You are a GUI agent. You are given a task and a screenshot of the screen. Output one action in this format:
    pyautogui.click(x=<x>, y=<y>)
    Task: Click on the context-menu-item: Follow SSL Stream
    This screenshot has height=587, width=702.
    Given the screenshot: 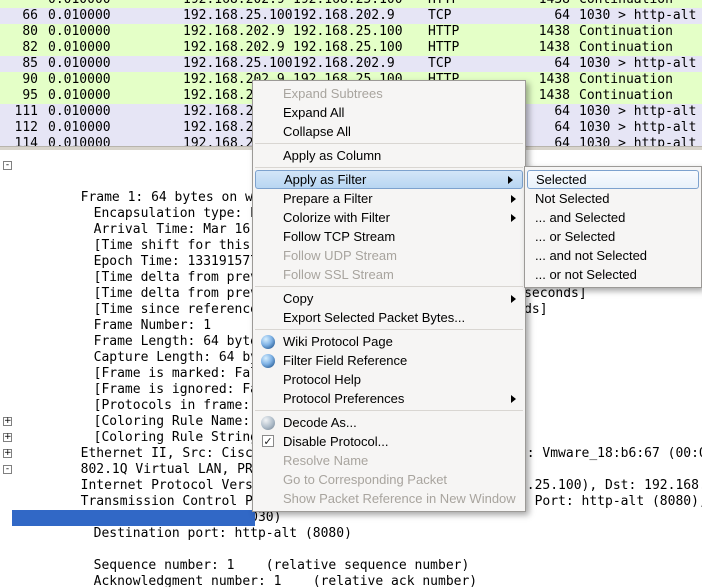 What is the action you would take?
    pyautogui.click(x=389, y=274)
    